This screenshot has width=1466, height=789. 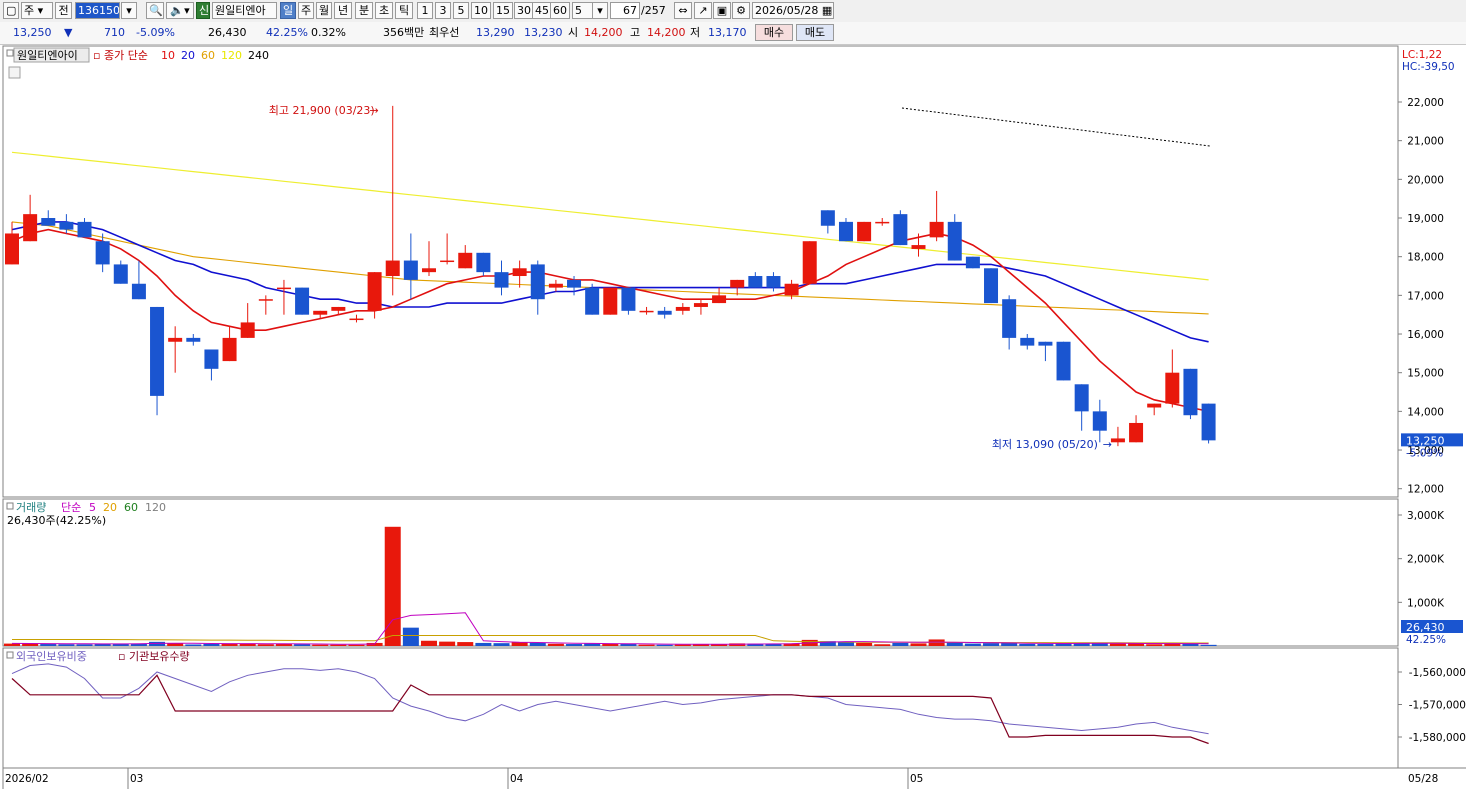 I want to click on volume-ma-legend-120: 120, so click(x=155, y=507).